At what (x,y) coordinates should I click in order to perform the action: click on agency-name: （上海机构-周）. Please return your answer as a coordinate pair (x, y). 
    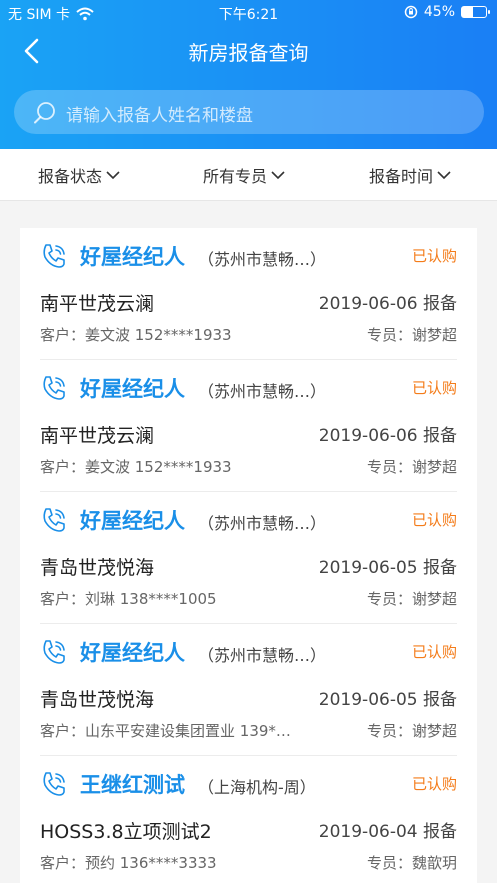
    Looking at the image, I should click on (257, 787).